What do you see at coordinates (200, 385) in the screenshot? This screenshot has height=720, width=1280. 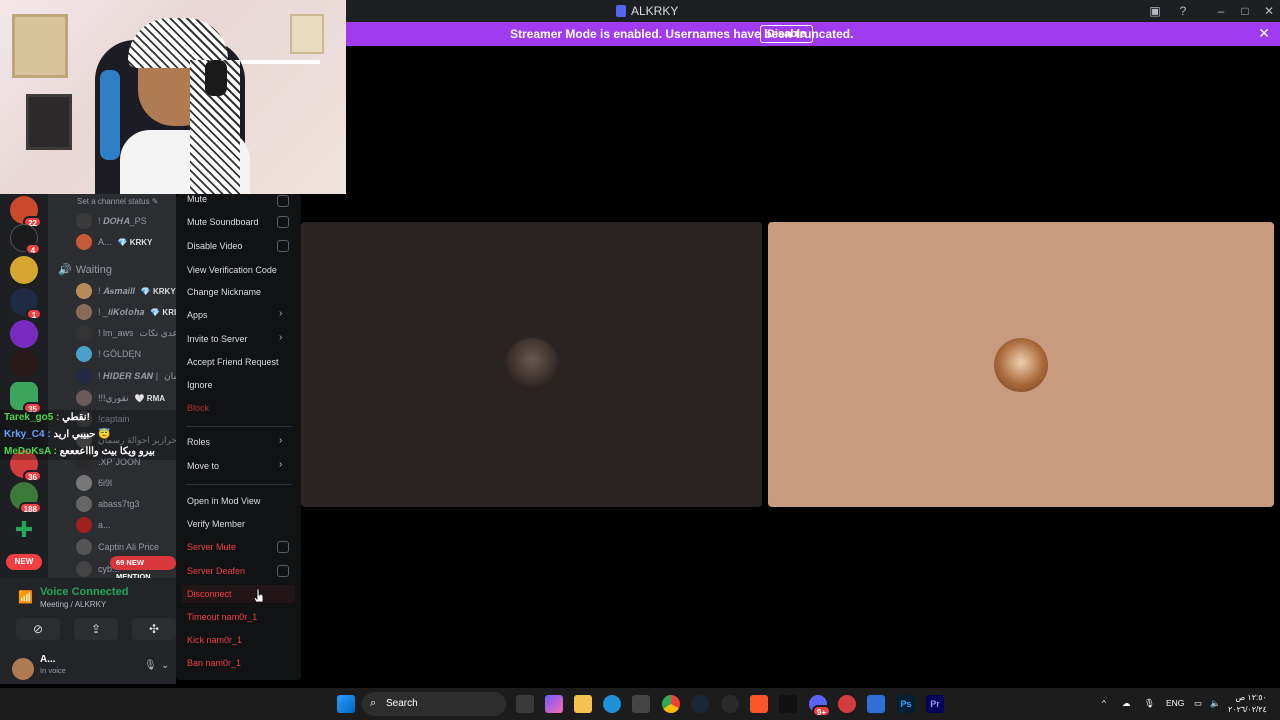 I see `menu-item-ignore: Ignore` at bounding box center [200, 385].